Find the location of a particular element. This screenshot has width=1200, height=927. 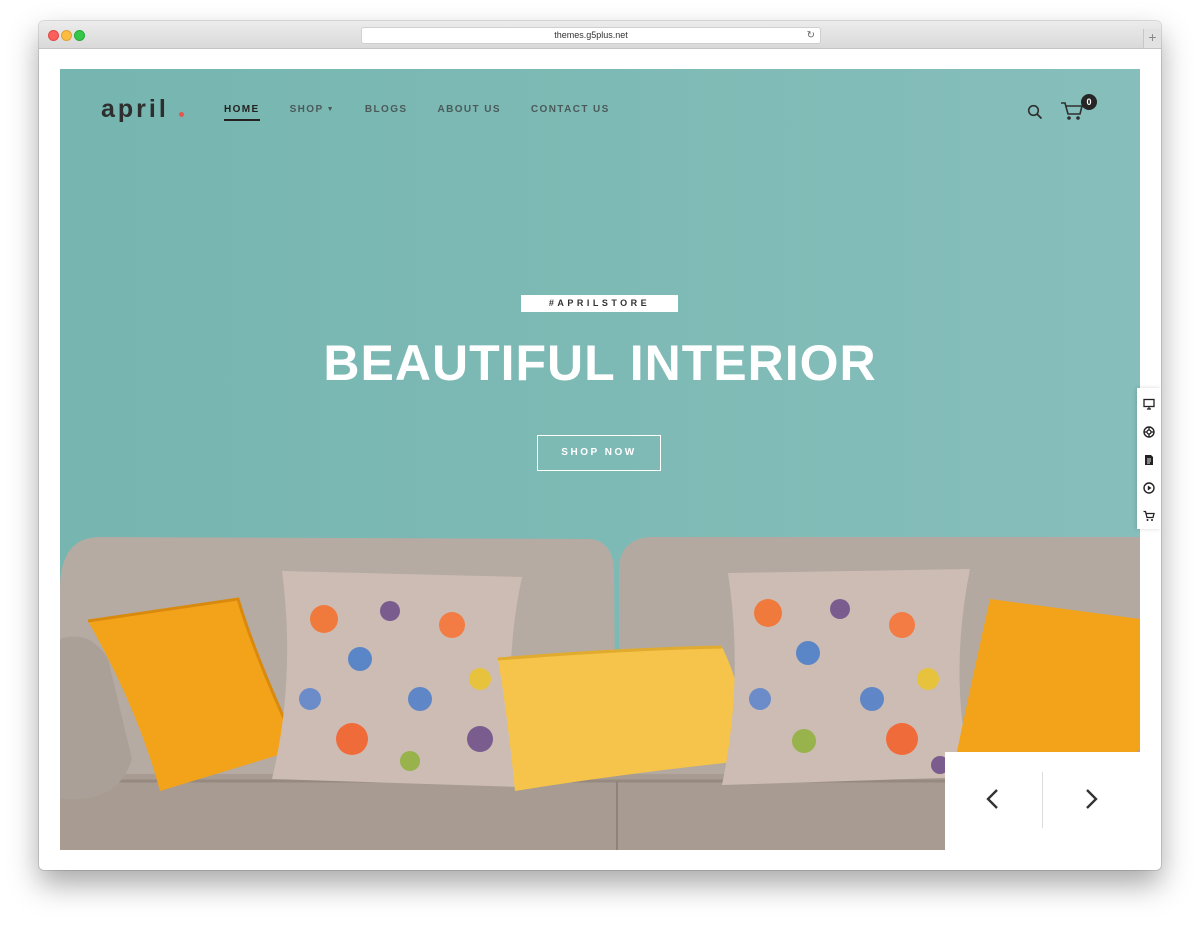

nav-blogs: BLOGS is located at coordinates (386, 112).